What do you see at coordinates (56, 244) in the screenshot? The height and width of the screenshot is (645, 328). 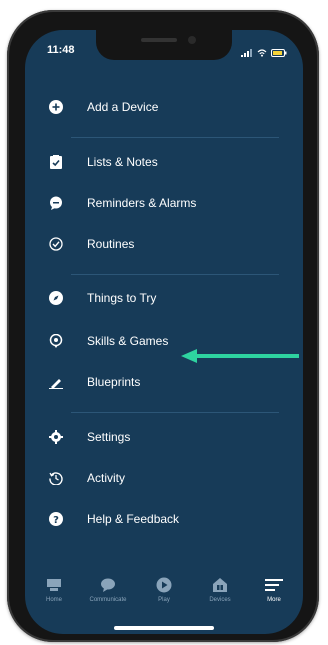 I see `check-circle-icon` at bounding box center [56, 244].